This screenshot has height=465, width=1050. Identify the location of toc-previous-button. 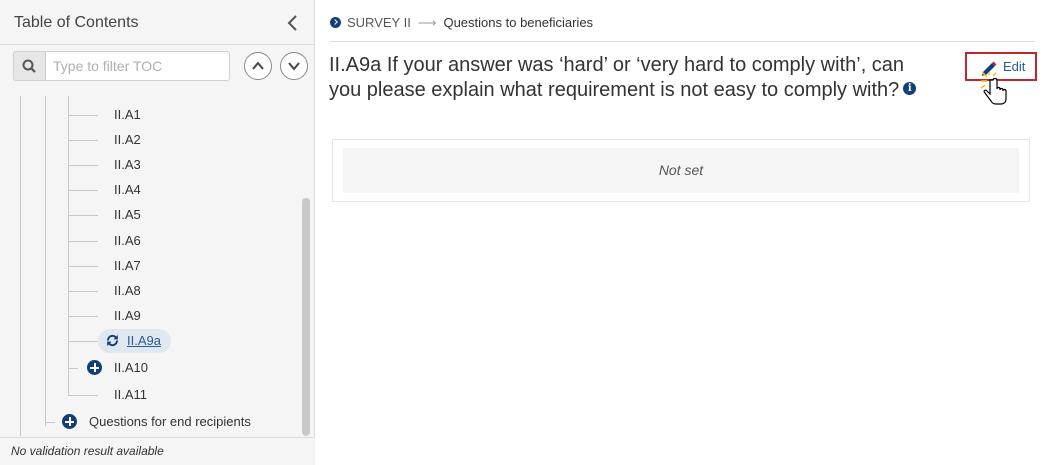
(258, 66).